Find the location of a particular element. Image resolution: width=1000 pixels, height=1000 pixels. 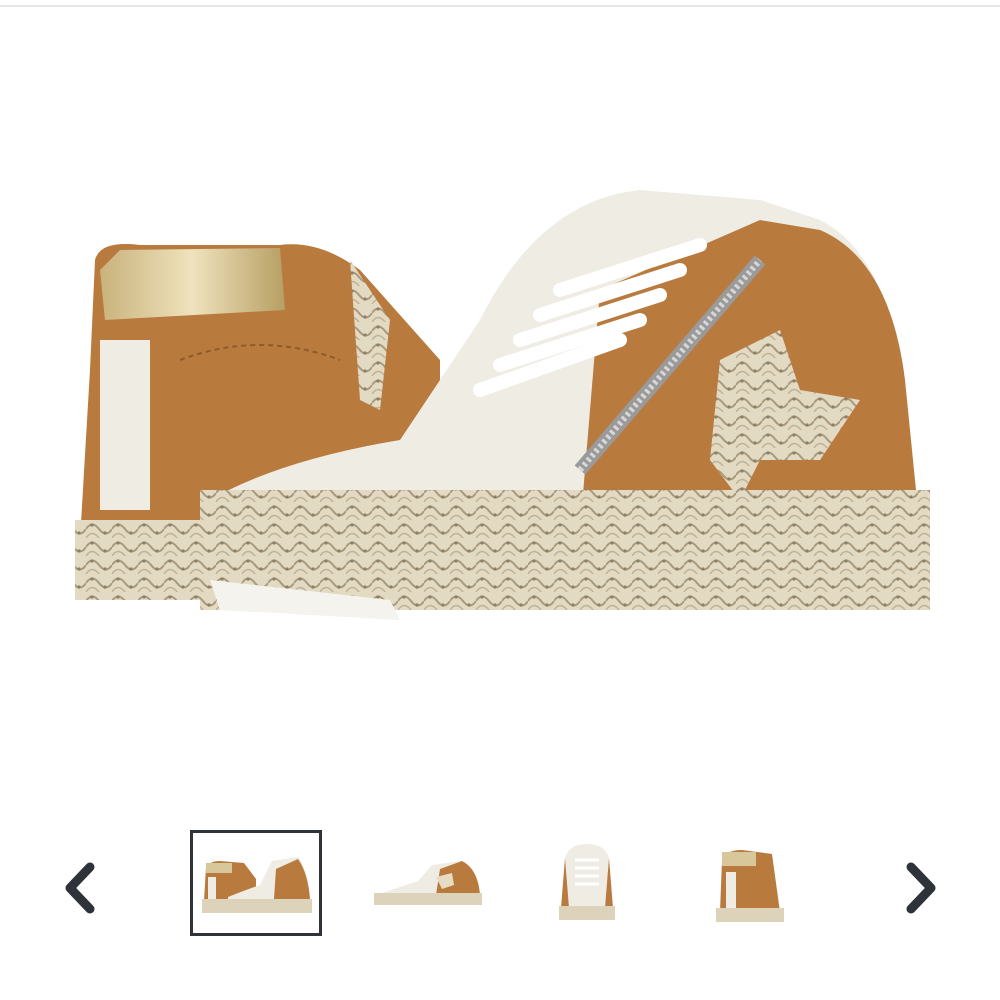

top-divider is located at coordinates (500, 6).